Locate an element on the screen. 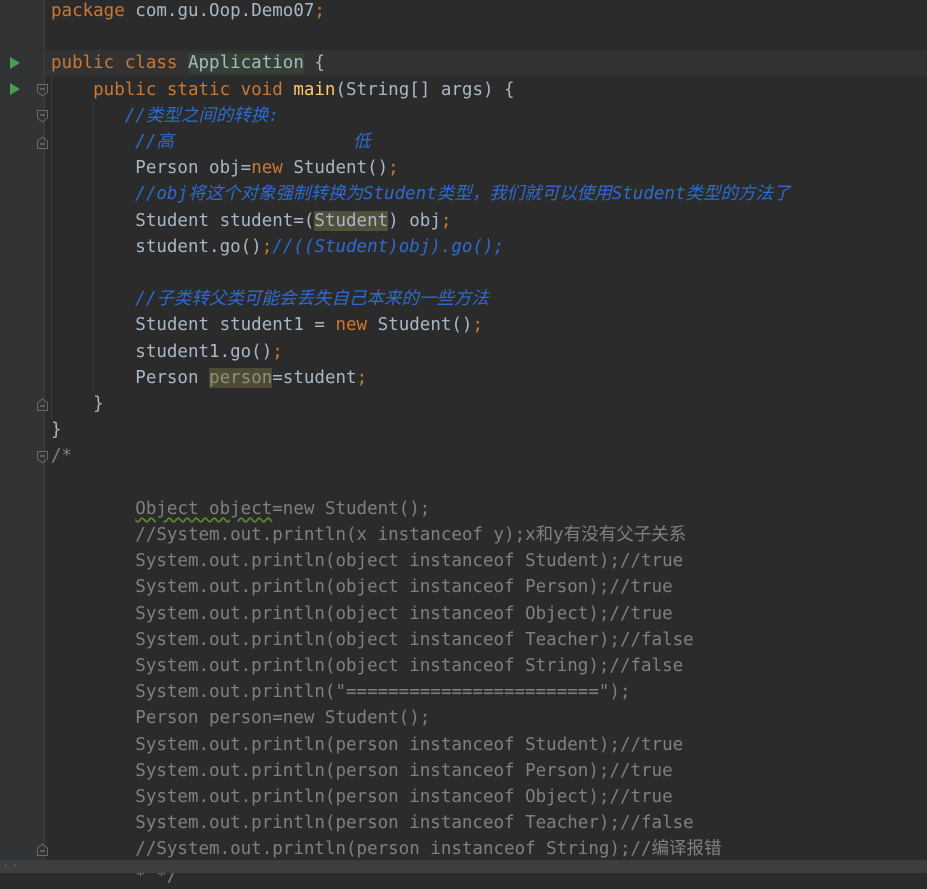 This screenshot has width=927, height=889. code-line-text: Student student=(Student) obj; is located at coordinates (251, 221).